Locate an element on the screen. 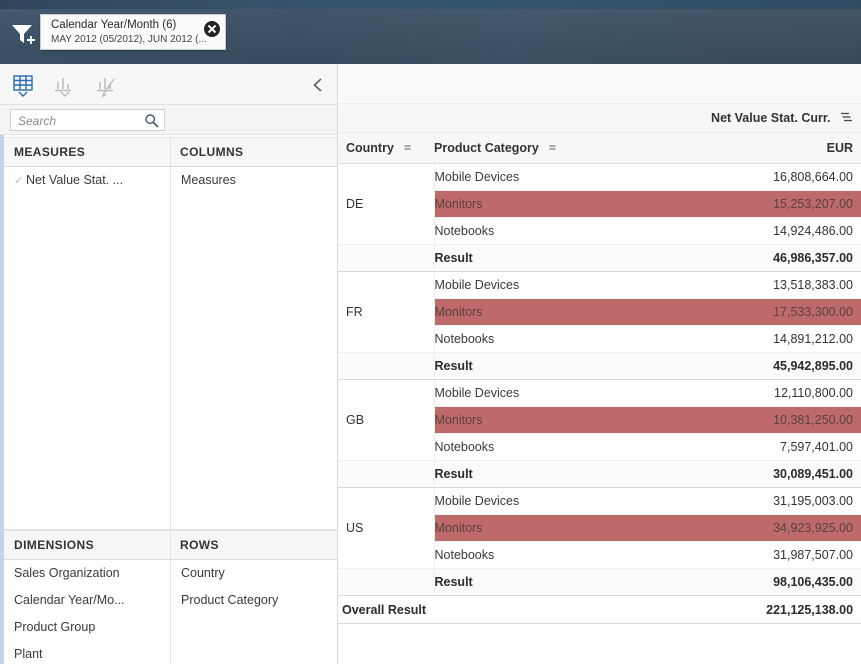 This screenshot has height=664, width=861. table-row: GB Mobile Devices 12,110,800.00 is located at coordinates (599, 420).